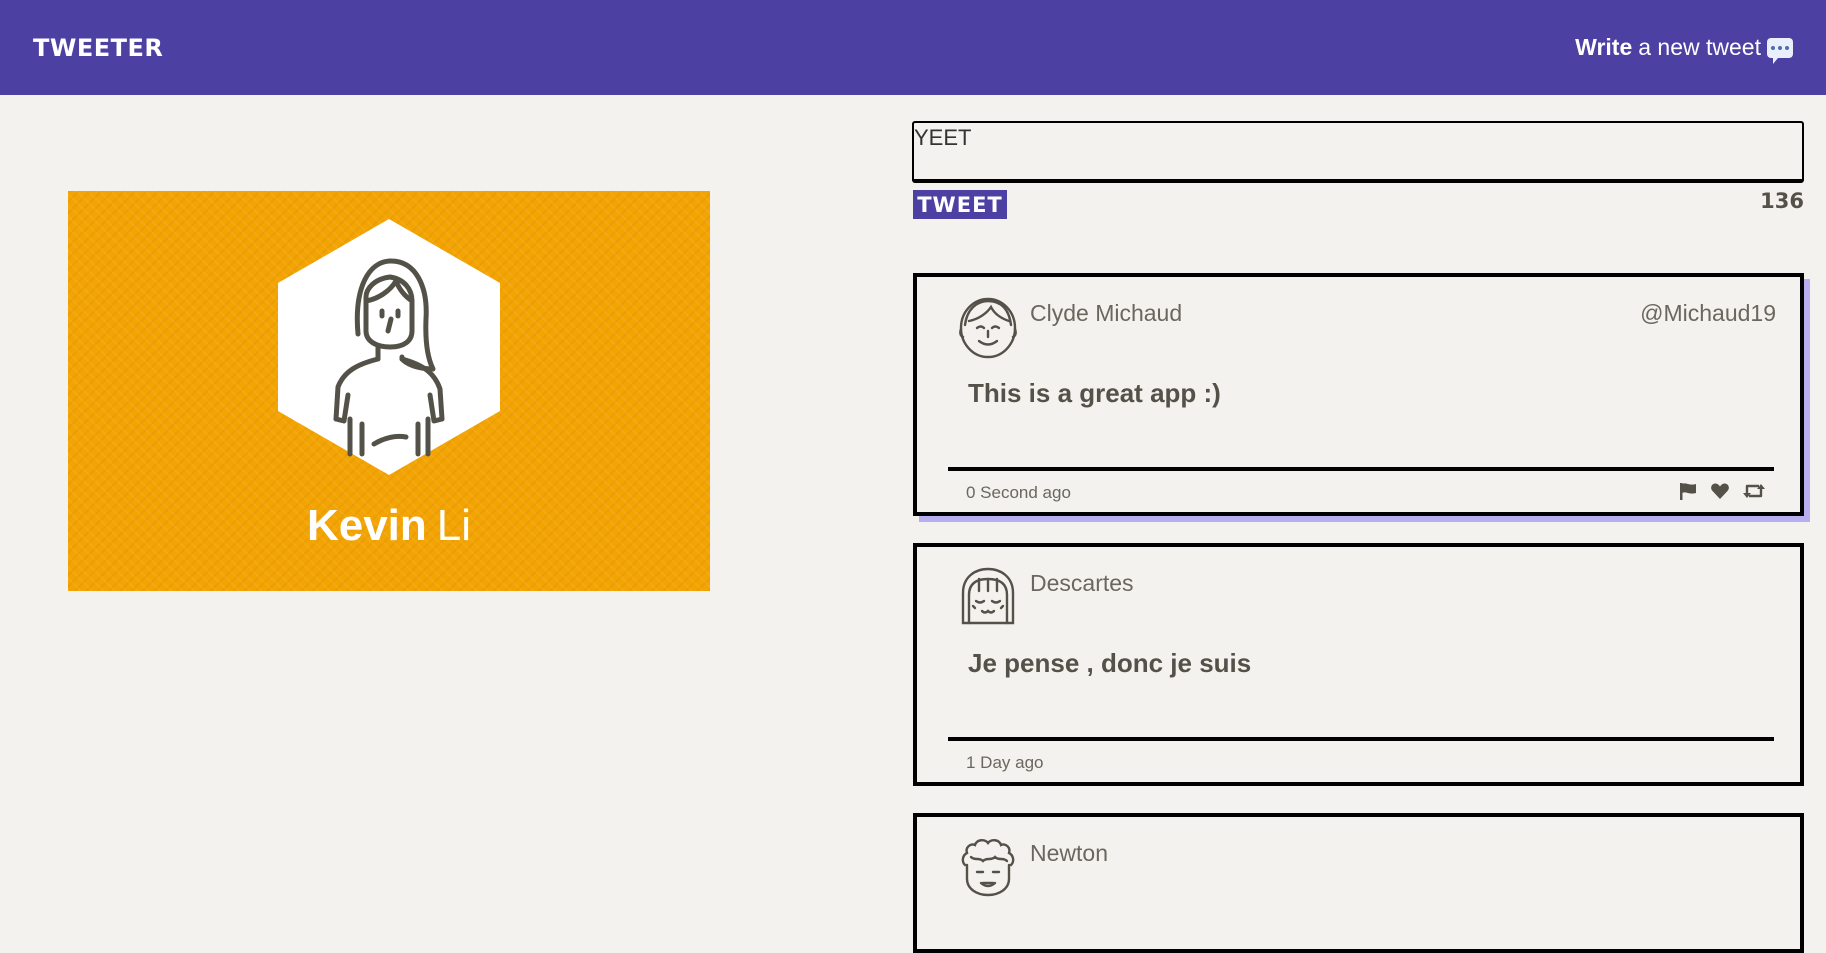 This screenshot has width=1826, height=953. I want to click on tweet-actions, so click(1722, 491).